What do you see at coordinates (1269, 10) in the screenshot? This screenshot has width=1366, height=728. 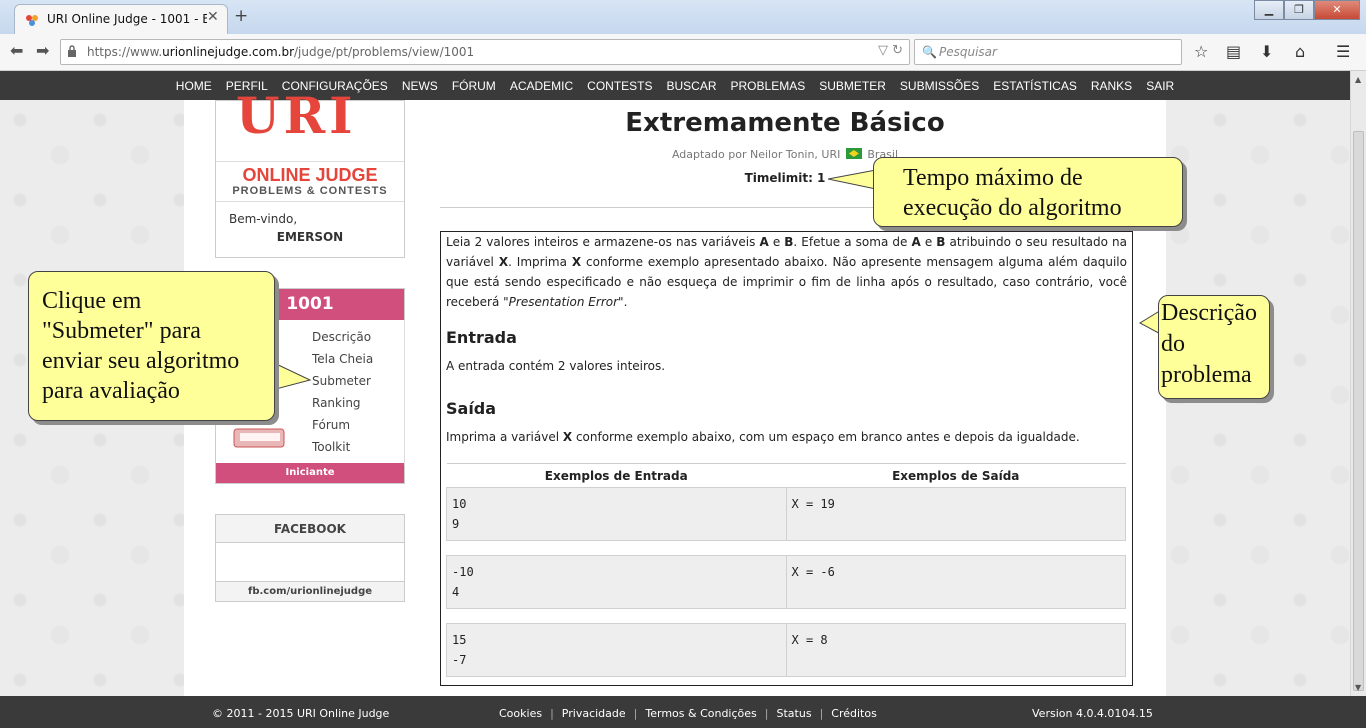 I see `minimize-button: ▁` at bounding box center [1269, 10].